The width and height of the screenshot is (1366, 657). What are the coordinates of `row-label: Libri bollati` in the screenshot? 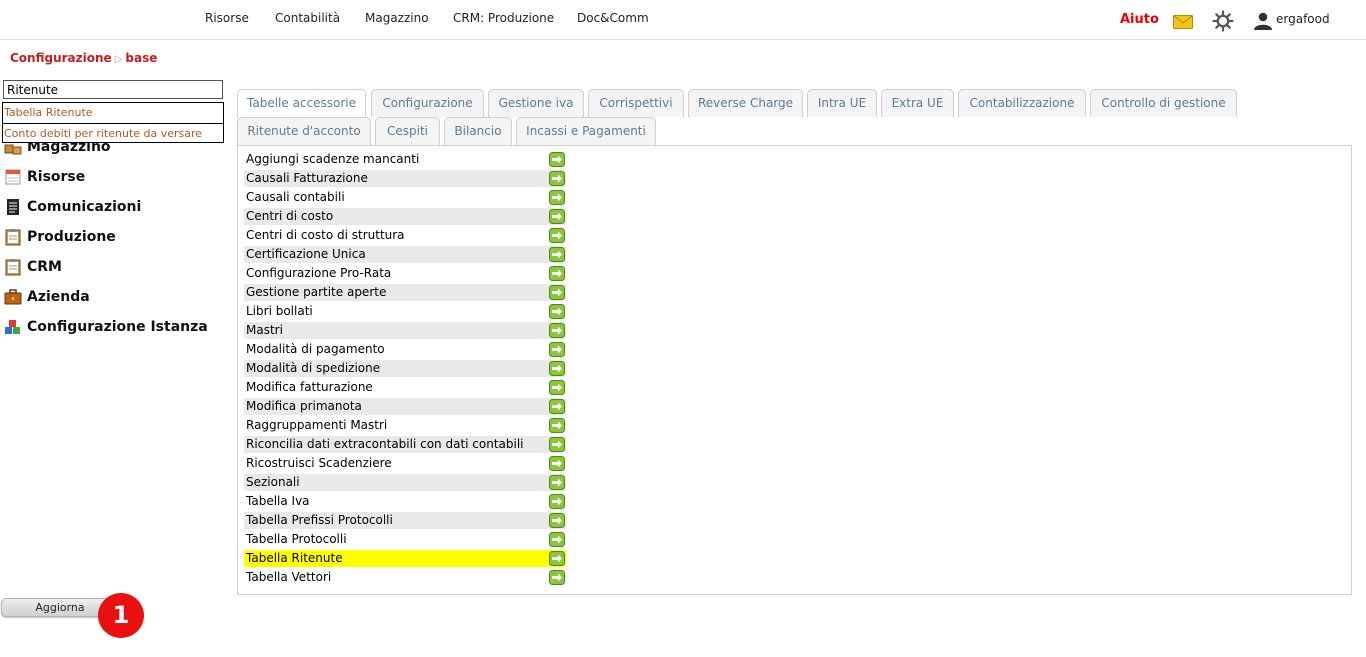 It's located at (279, 311).